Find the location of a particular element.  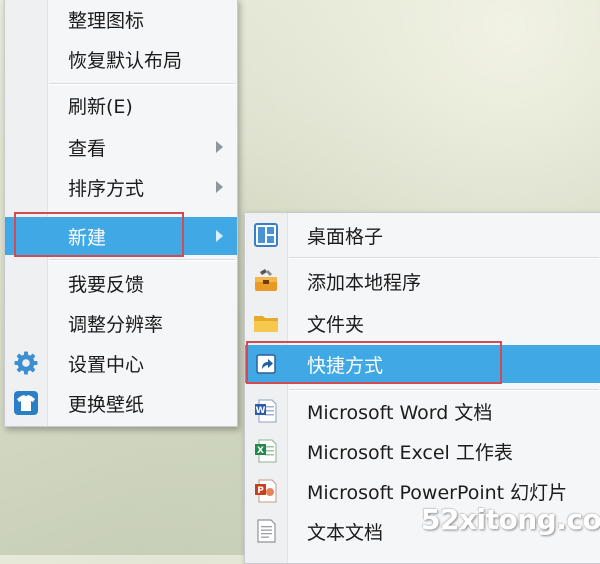

menu-item-label: 我要反馈 is located at coordinates (106, 284).